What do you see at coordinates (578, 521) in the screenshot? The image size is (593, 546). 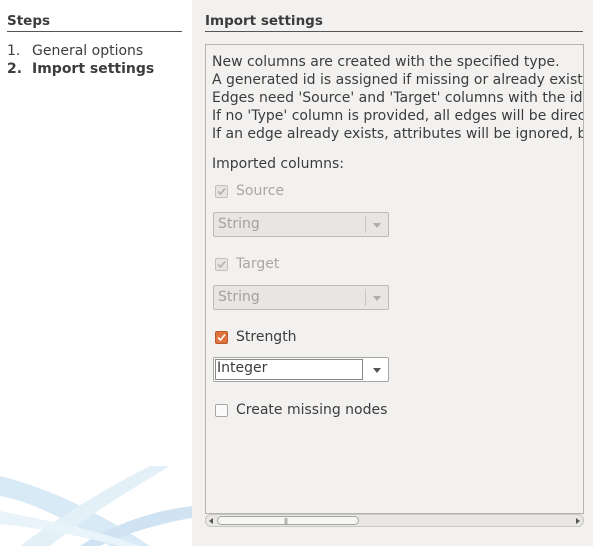 I see `scroll-right-icon` at bounding box center [578, 521].